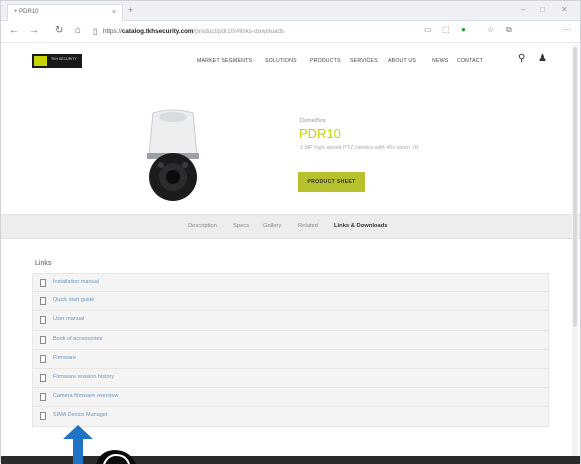 The height and width of the screenshot is (464, 581). Describe the element at coordinates (542, 58) in the screenshot. I see `account-icon: ♟` at that location.